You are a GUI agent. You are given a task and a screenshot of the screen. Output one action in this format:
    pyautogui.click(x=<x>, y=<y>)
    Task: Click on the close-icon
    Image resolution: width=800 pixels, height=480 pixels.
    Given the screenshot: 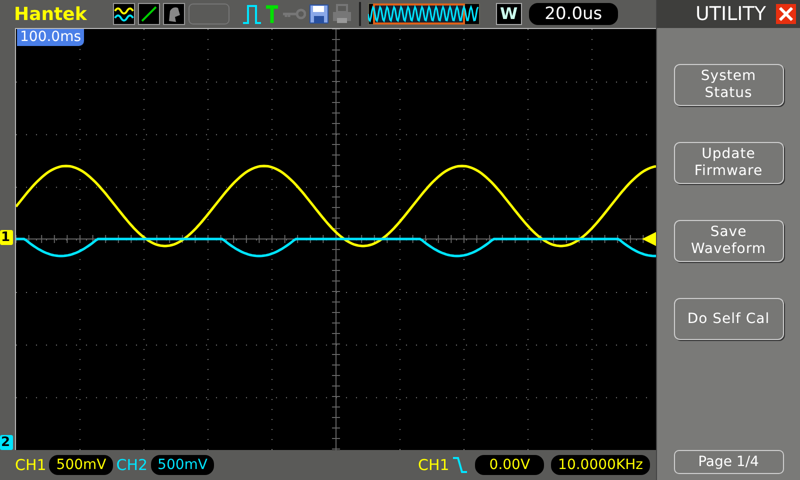 What is the action you would take?
    pyautogui.click(x=786, y=14)
    